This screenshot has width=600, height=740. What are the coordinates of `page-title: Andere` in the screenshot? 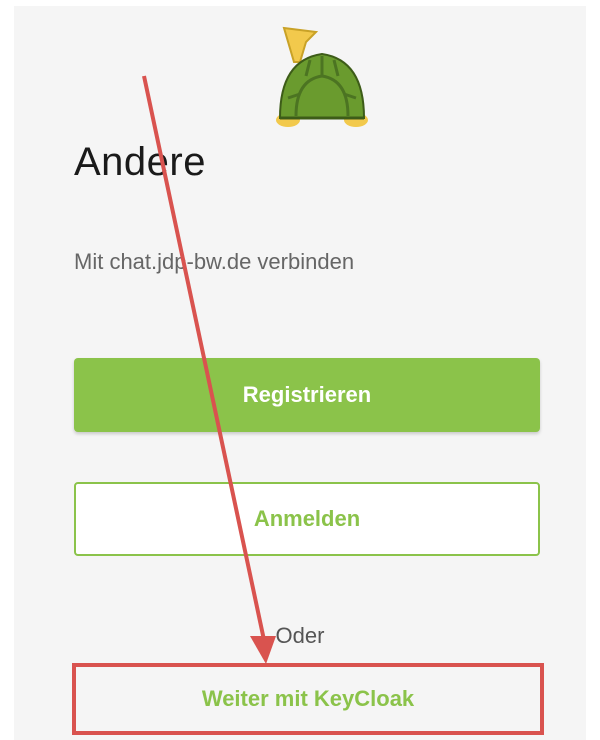 It's located at (140, 162).